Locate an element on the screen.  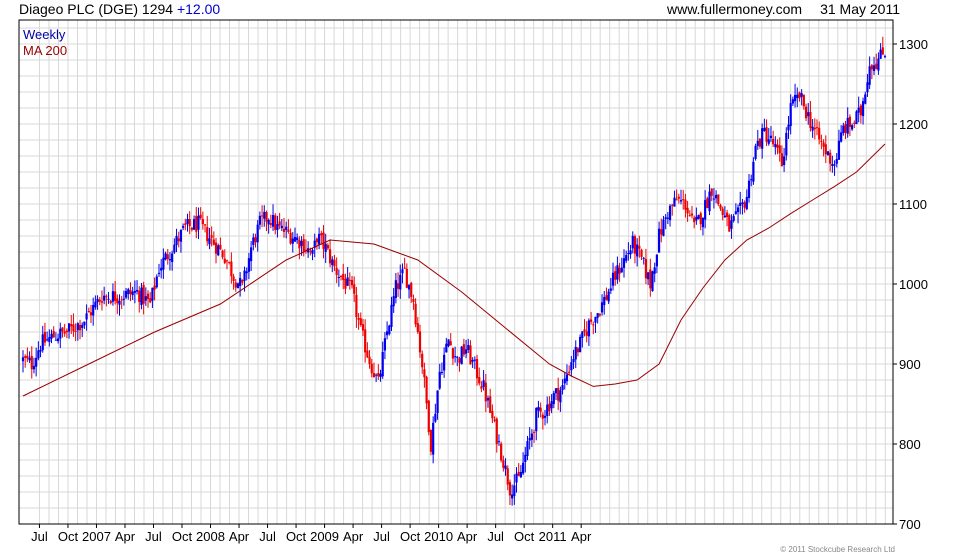
x-tick-label: Oct is located at coordinates (68, 536).